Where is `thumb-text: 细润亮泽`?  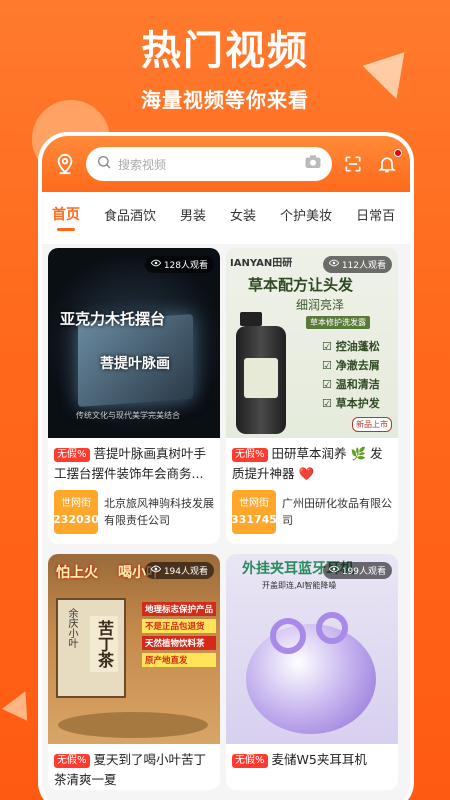
thumb-text: 细润亮泽 is located at coordinates (320, 305).